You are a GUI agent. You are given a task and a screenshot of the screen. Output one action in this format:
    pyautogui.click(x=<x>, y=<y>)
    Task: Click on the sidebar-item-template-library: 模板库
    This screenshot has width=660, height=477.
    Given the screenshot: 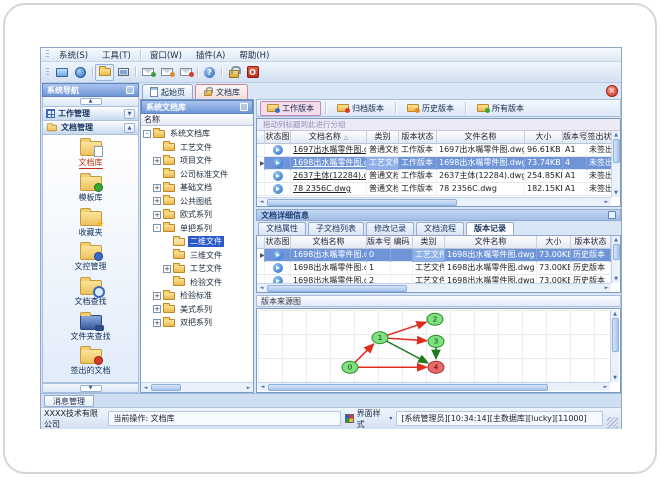 What is the action you would take?
    pyautogui.click(x=90, y=188)
    